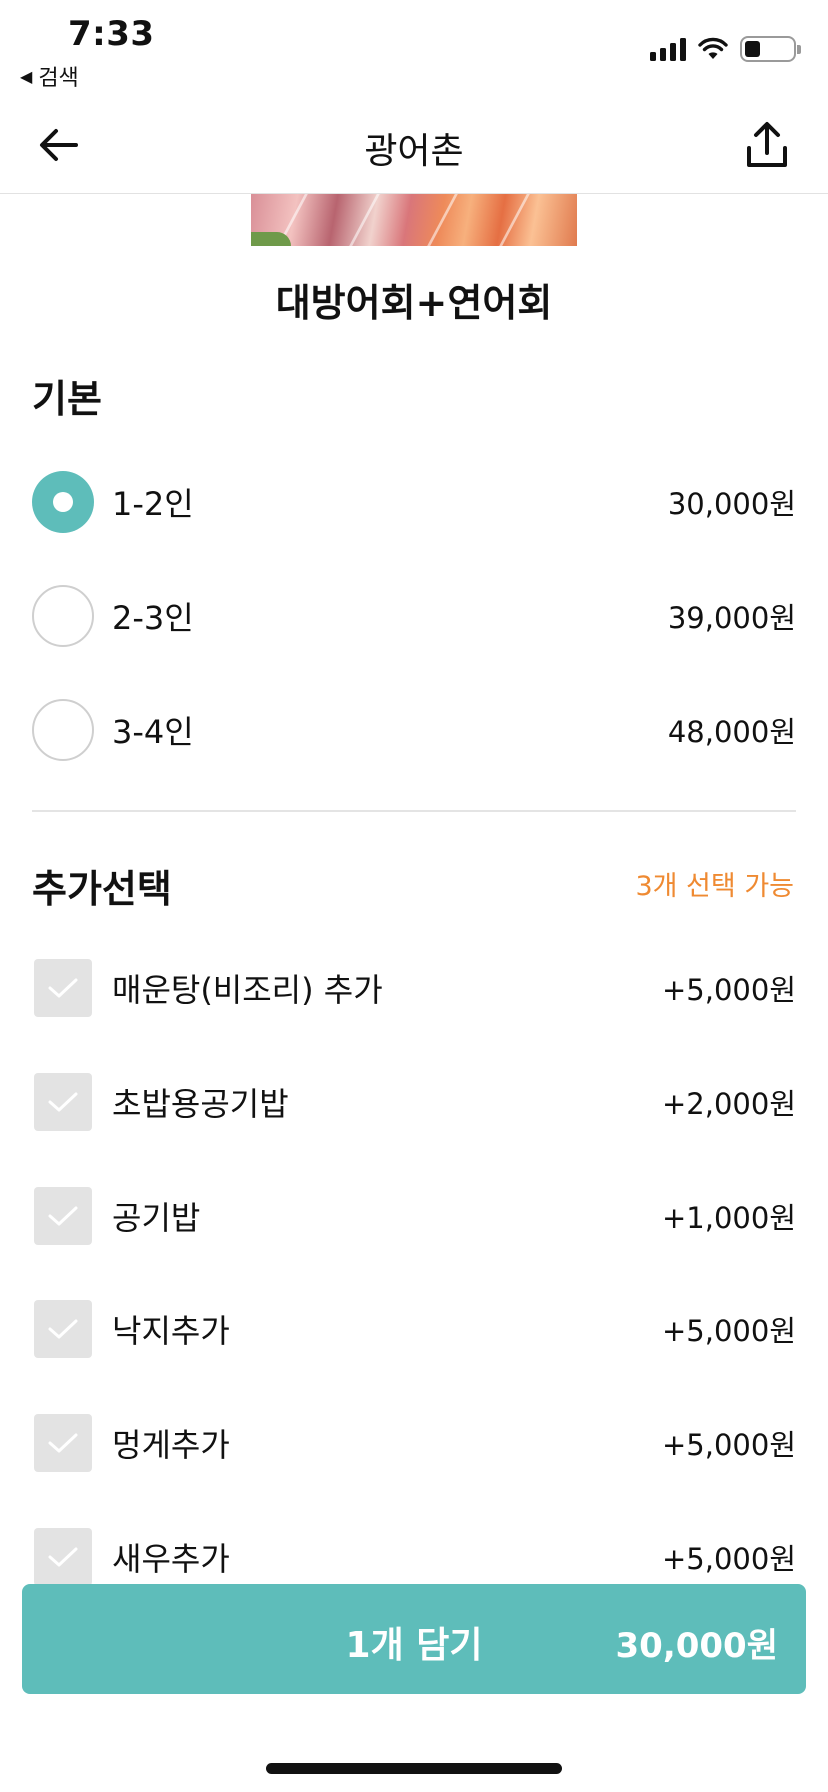 The width and height of the screenshot is (828, 1792). I want to click on basic-option-1: 1-2인 30,000원, so click(414, 502).